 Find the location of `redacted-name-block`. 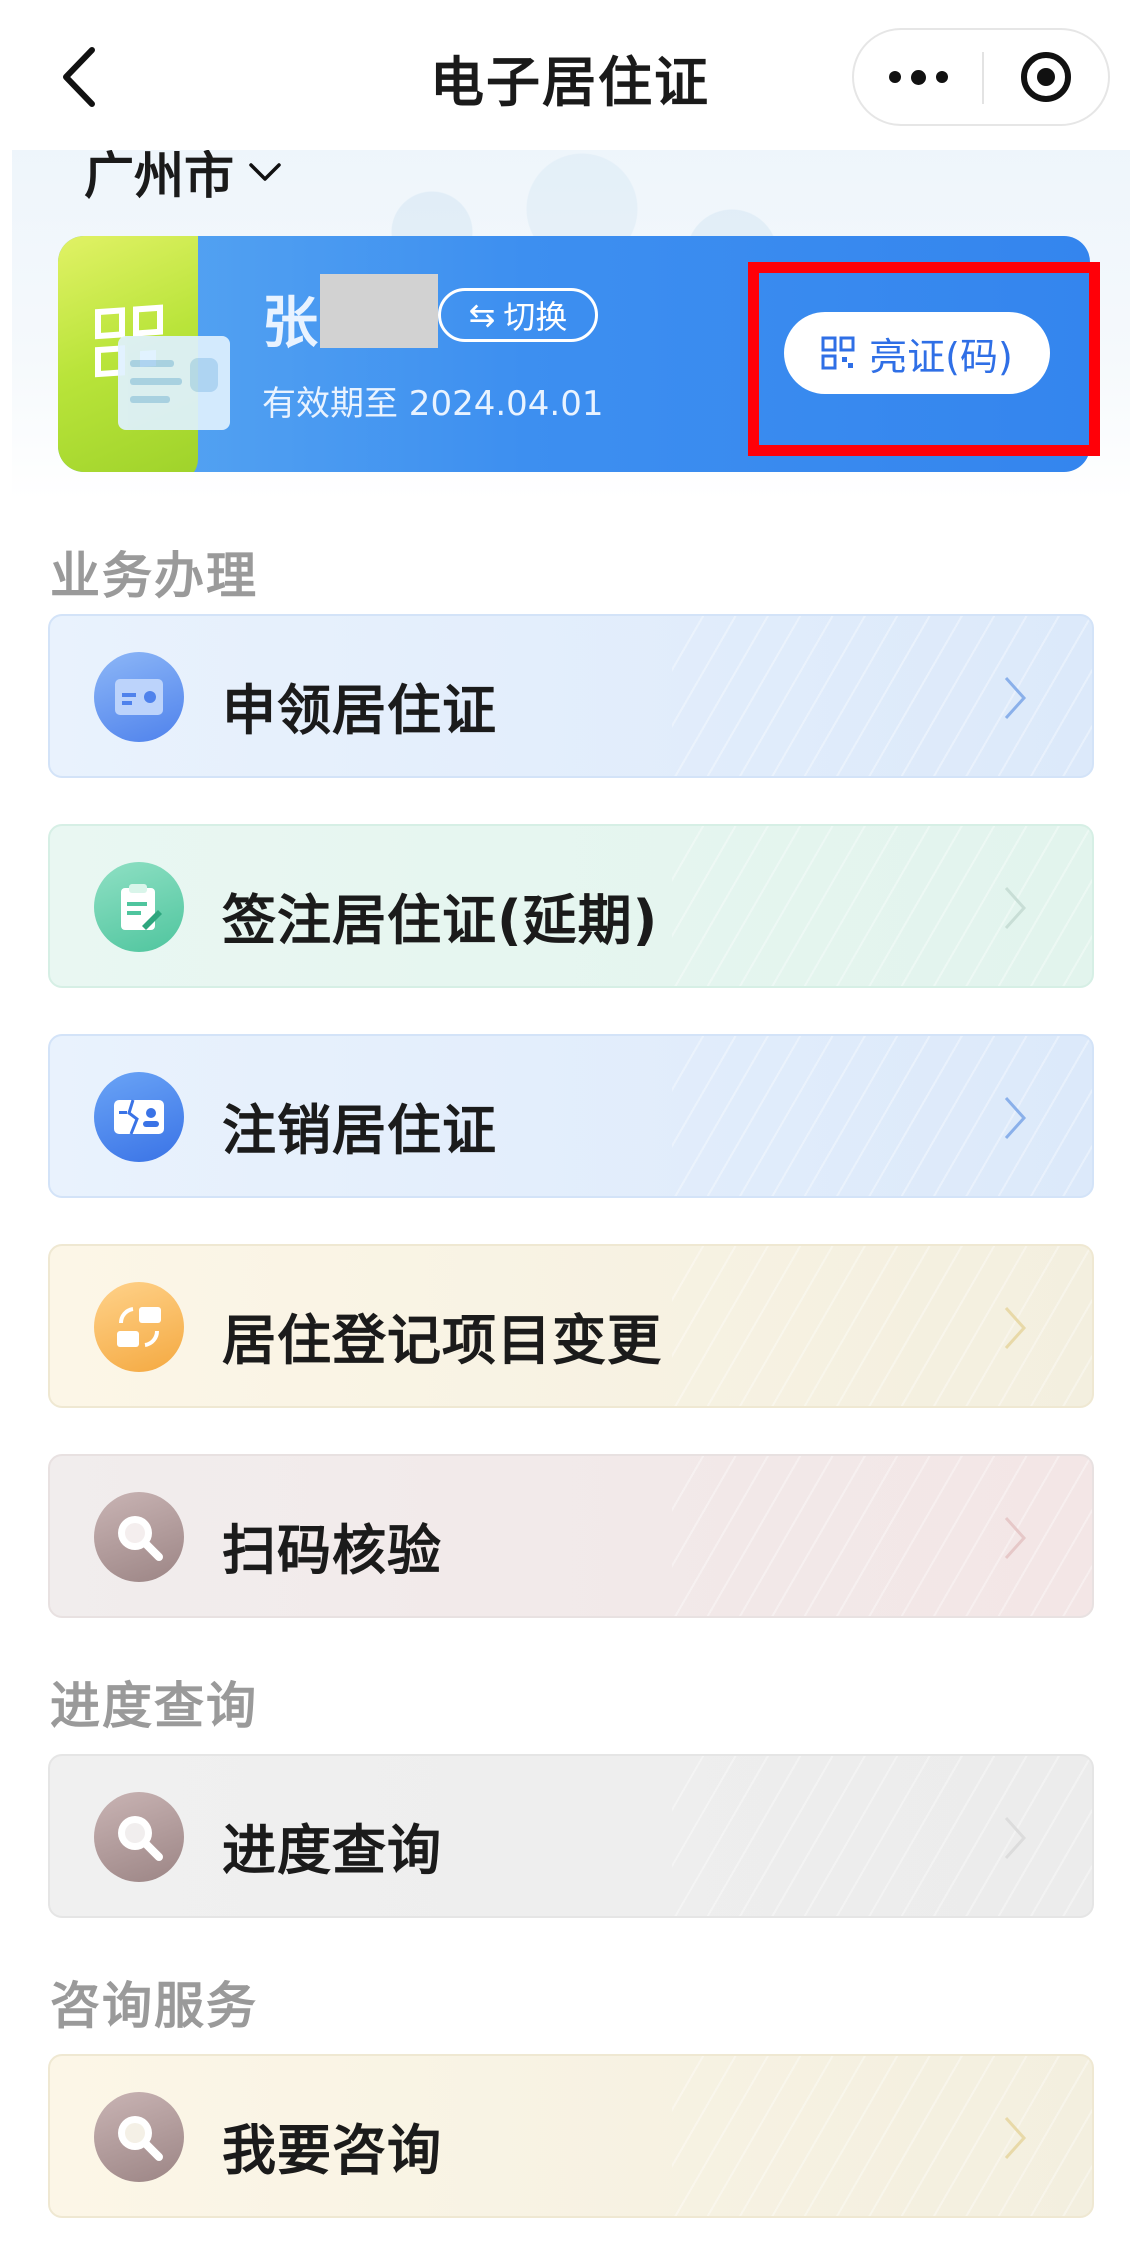

redacted-name-block is located at coordinates (379, 311).